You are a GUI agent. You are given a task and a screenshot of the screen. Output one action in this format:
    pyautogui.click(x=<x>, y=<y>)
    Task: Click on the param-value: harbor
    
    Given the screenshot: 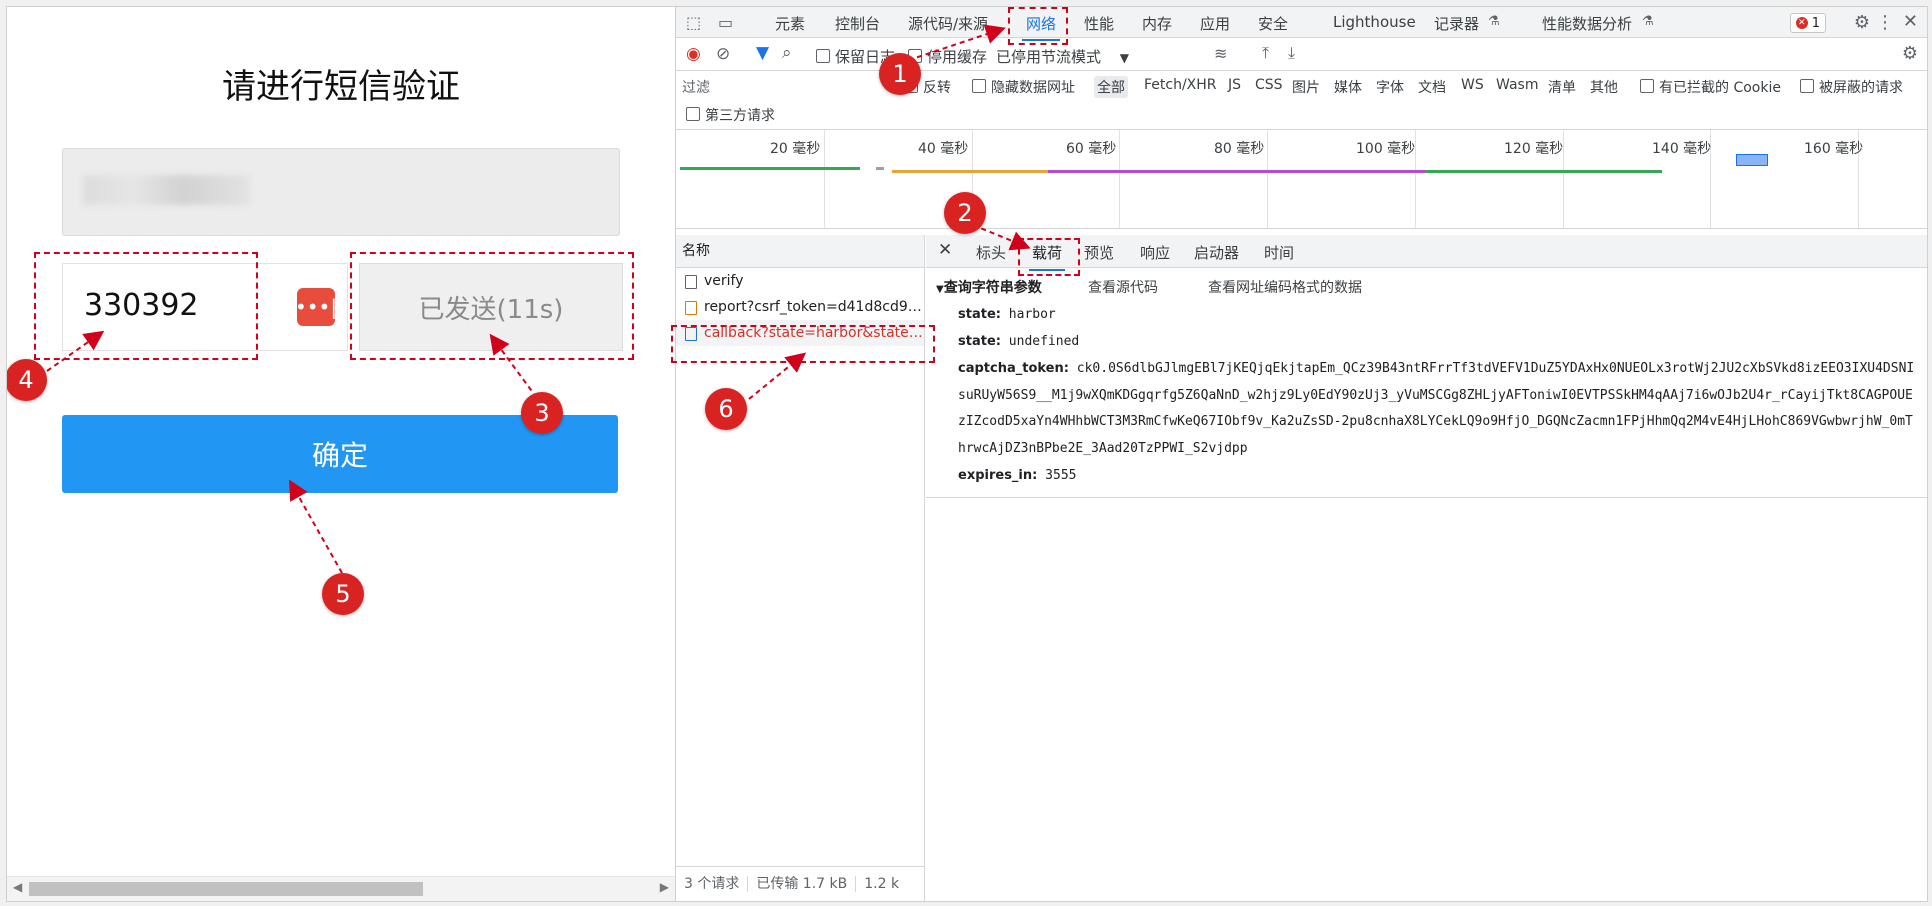 What is the action you would take?
    pyautogui.click(x=1032, y=314)
    